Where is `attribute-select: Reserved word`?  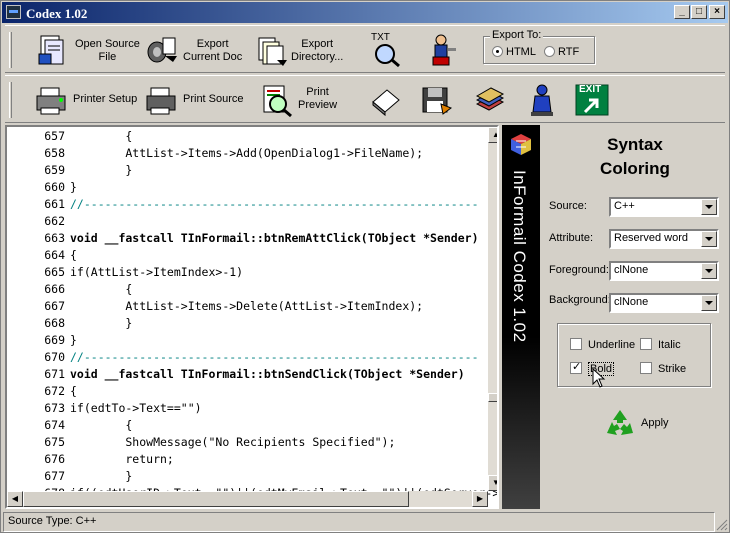
attribute-select: Reserved word is located at coordinates (664, 239).